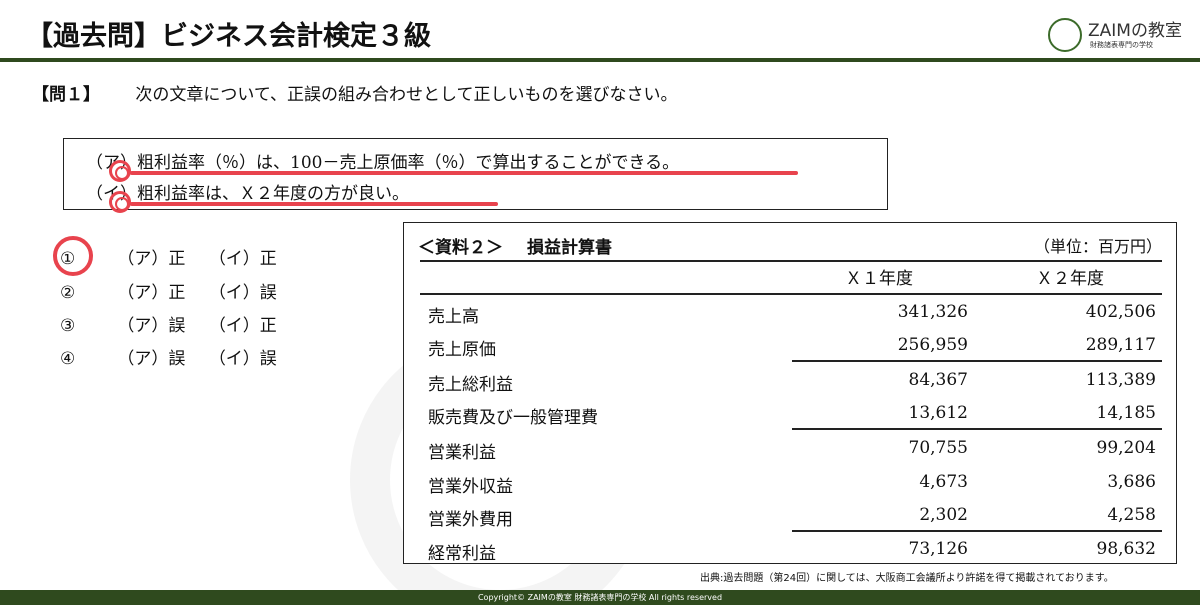 Image resolution: width=1200 pixels, height=605 pixels. What do you see at coordinates (462, 453) in the screenshot?
I see `row-label: 営業利益` at bounding box center [462, 453].